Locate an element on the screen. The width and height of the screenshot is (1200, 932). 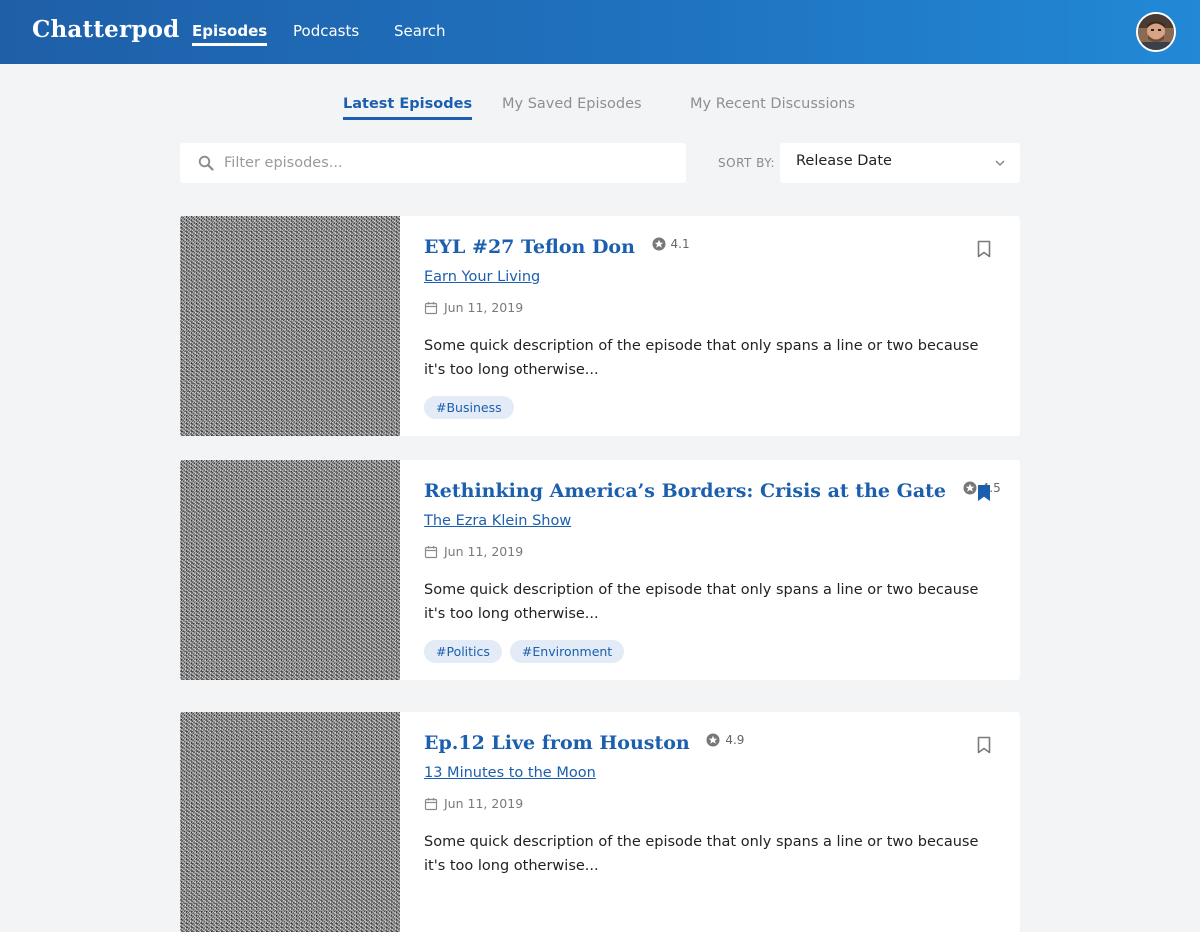
episode-rating: 4.9 is located at coordinates (725, 740).